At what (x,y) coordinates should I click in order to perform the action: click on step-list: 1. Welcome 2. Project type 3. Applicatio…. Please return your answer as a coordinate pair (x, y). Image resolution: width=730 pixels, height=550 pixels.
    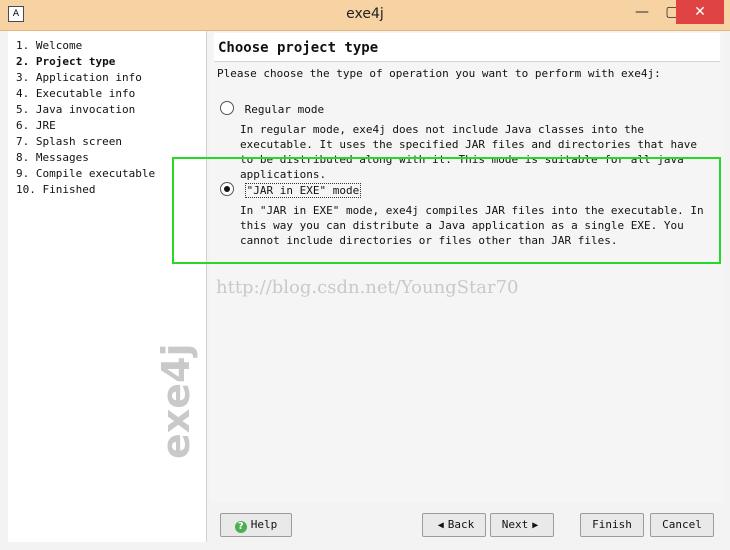
    Looking at the image, I should click on (85, 118).